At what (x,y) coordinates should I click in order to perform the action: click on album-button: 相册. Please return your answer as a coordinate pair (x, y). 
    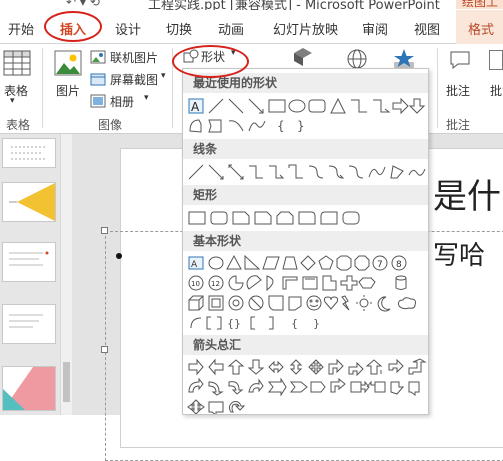
    Looking at the image, I should click on (122, 101).